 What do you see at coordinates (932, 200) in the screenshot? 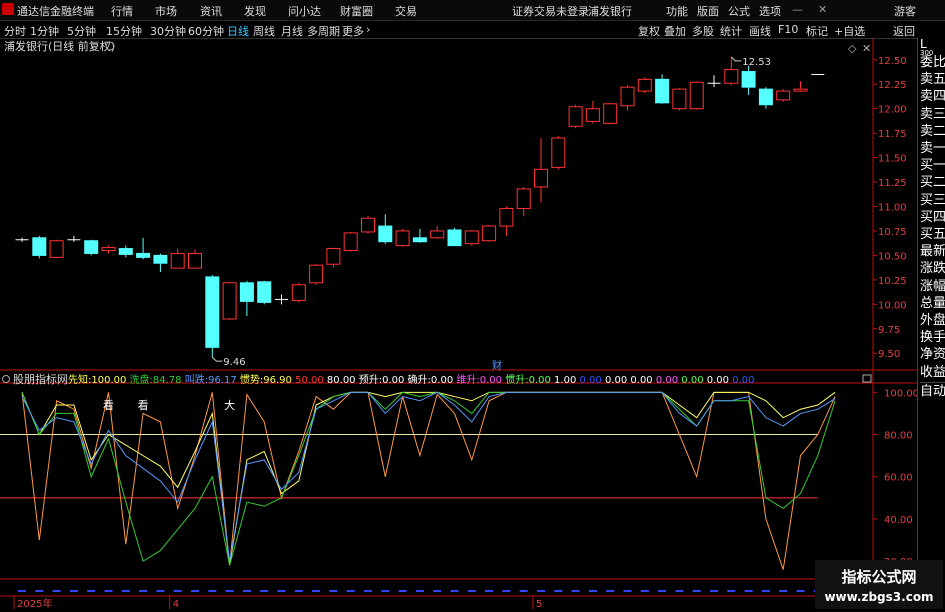
I see `panel-item-8: 买三` at bounding box center [932, 200].